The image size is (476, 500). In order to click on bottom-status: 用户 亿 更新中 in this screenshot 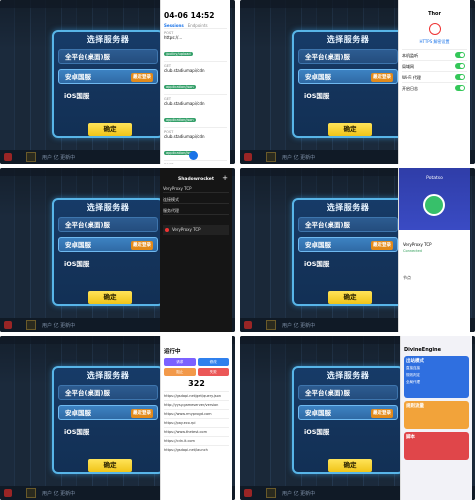, I will do `click(299, 158)`.